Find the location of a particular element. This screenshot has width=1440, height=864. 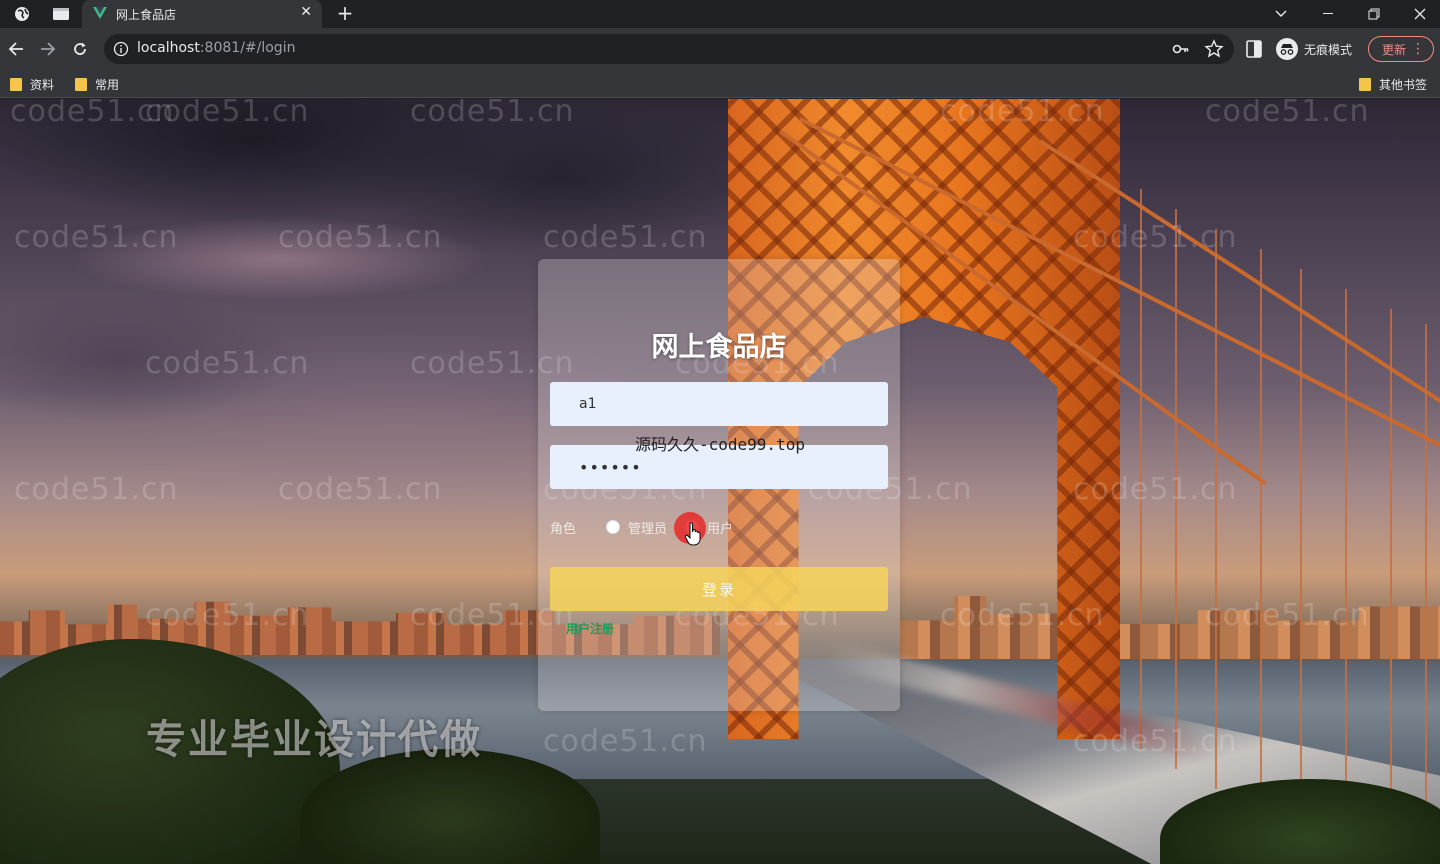

other-bookmarks: 其他书签 is located at coordinates (1393, 84).